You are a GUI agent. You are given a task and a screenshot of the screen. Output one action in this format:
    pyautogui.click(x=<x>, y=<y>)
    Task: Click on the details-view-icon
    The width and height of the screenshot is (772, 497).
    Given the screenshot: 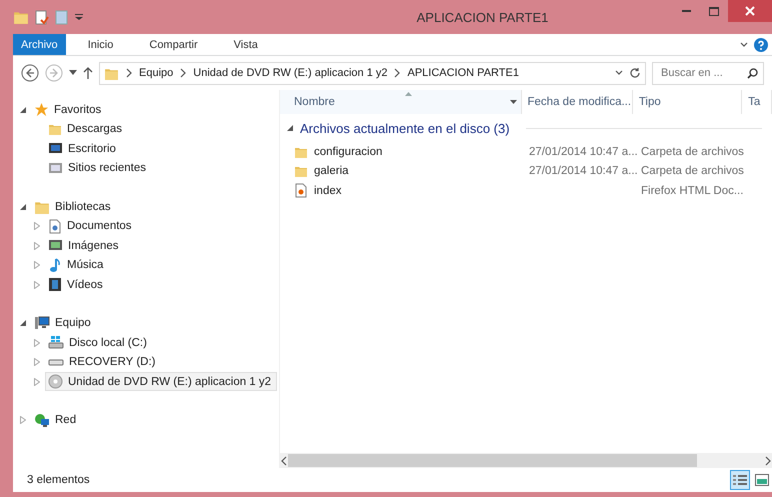 What is the action you would take?
    pyautogui.click(x=740, y=480)
    